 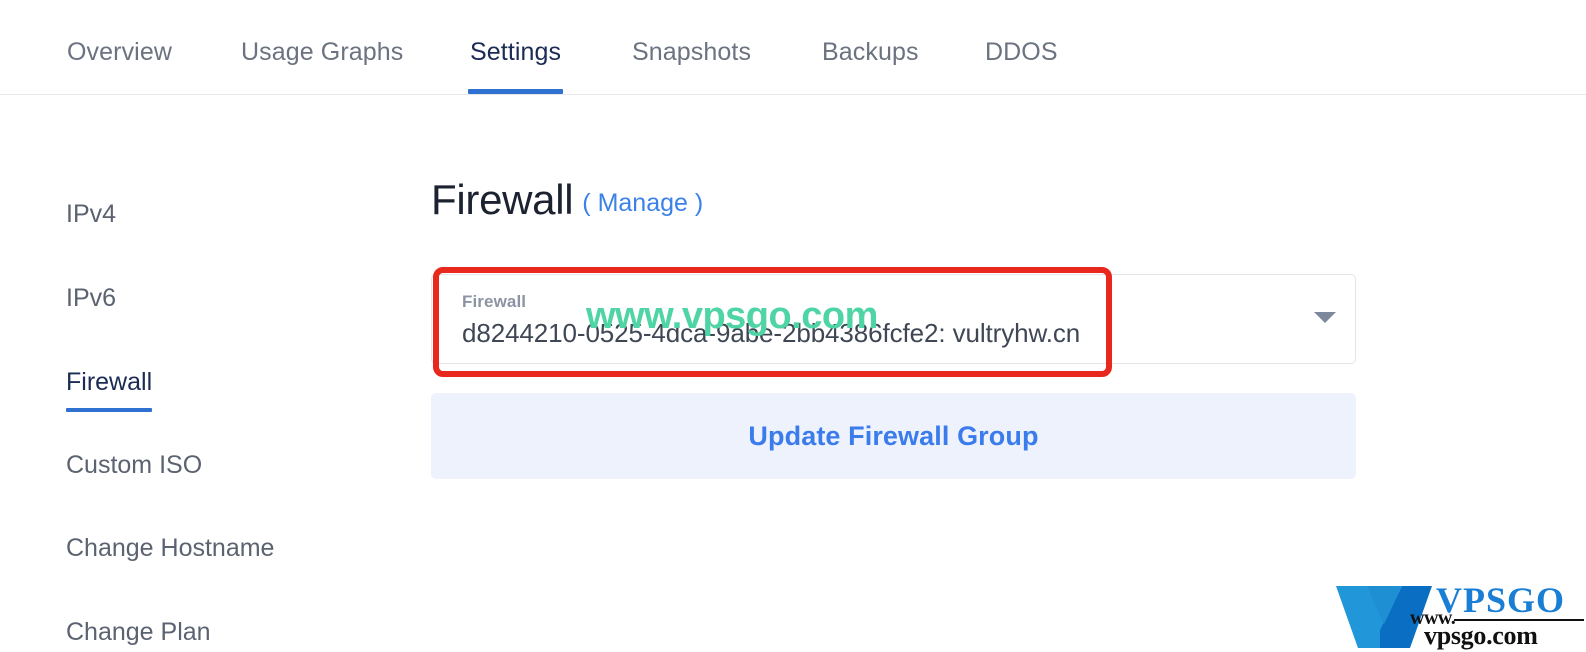 I want to click on page-title: Firewall ( Manage ), so click(x=567, y=201).